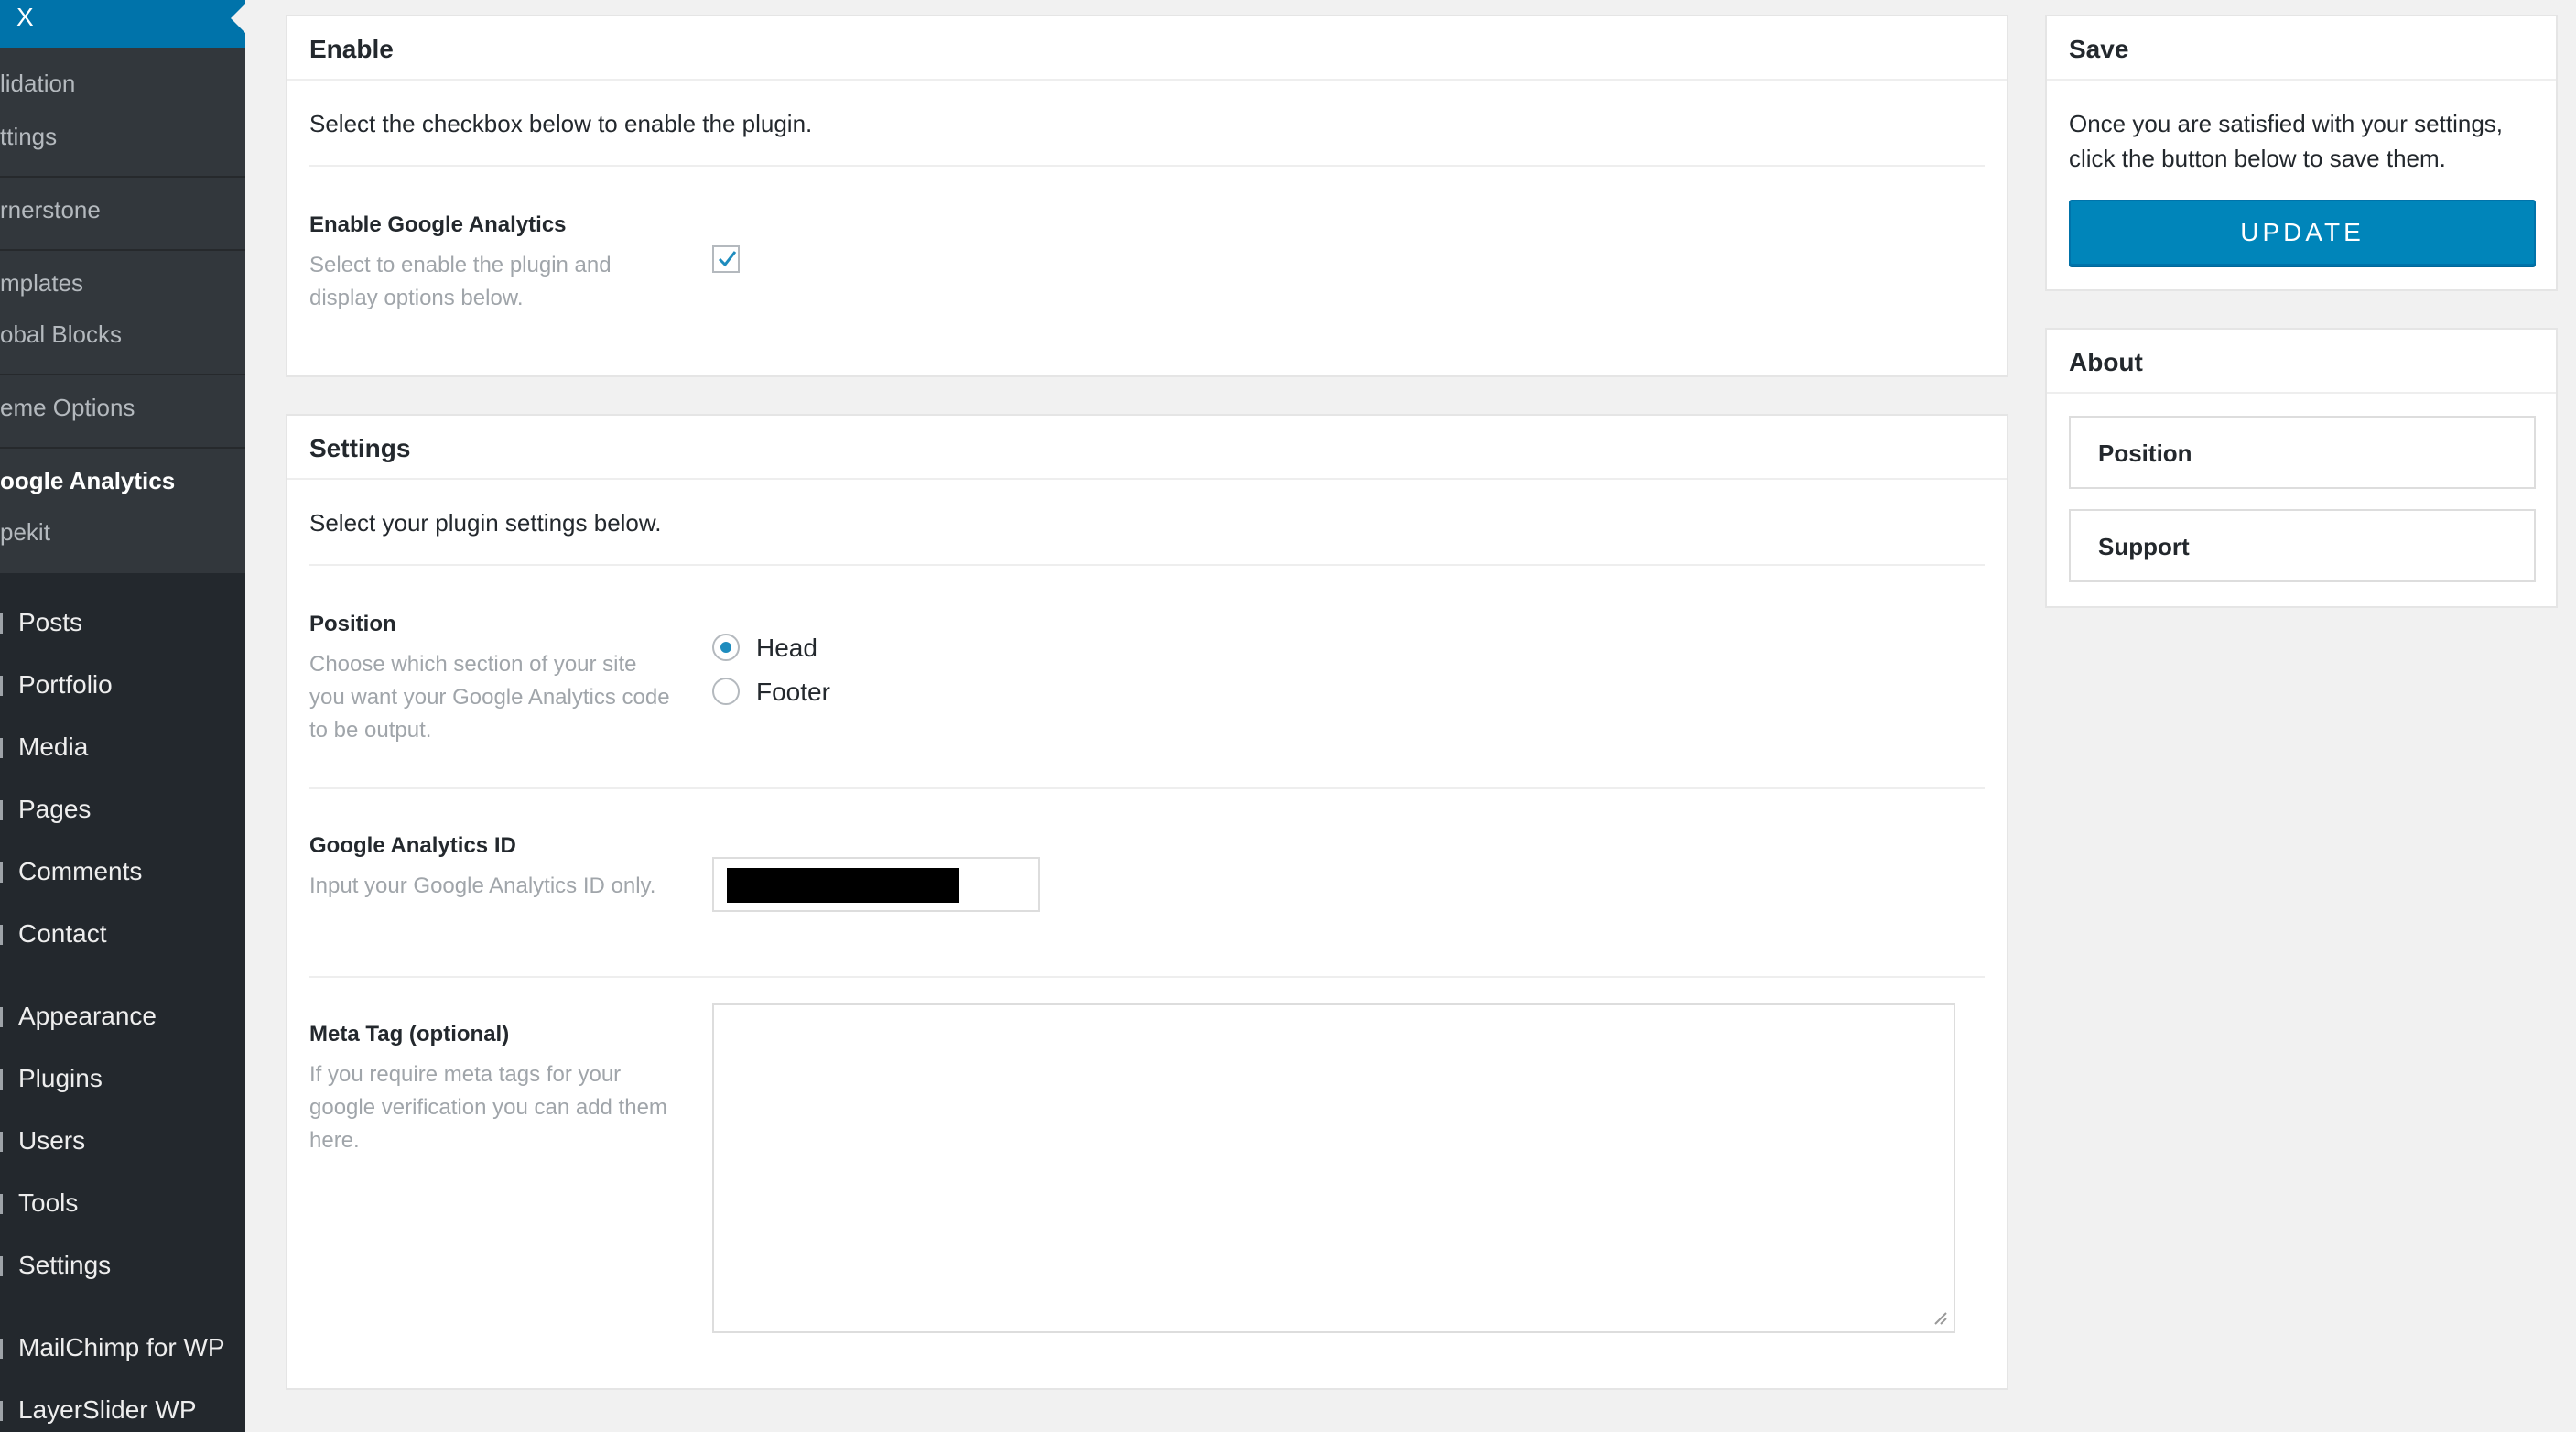  I want to click on enable-divider, so click(1147, 166).